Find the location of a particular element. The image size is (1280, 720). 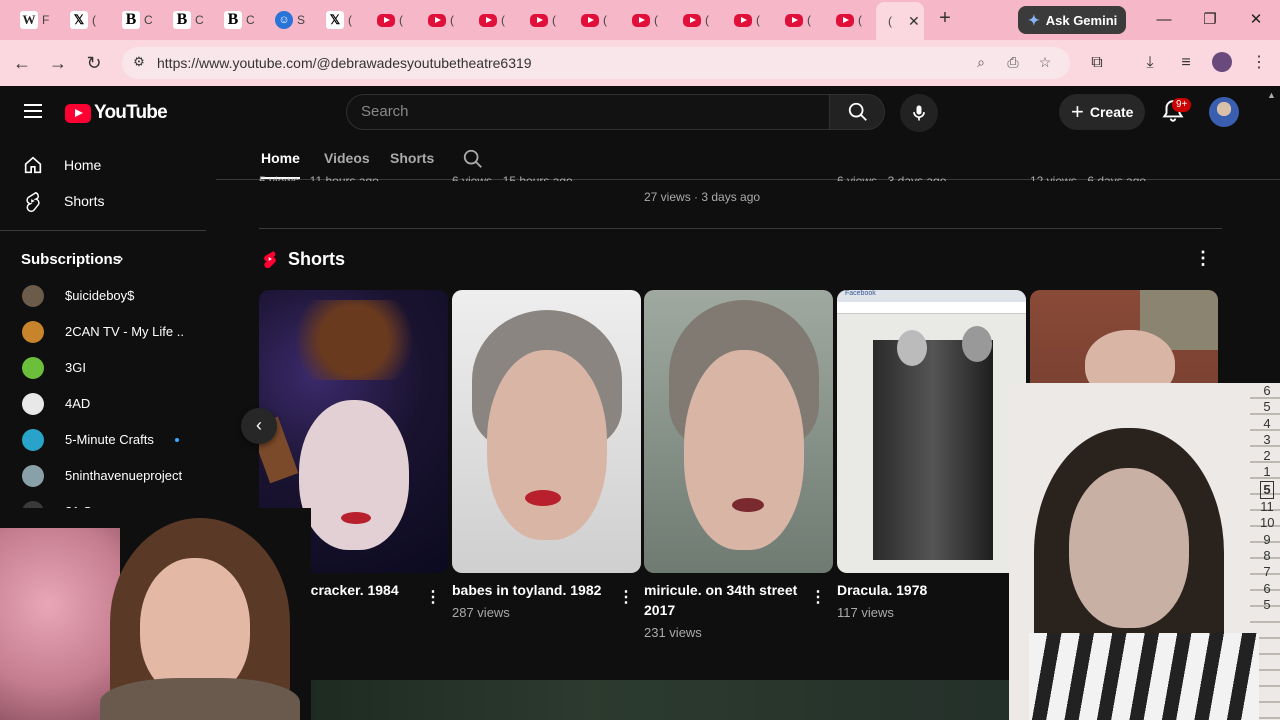

more-menu-icon: ⋮ is located at coordinates (1259, 63).